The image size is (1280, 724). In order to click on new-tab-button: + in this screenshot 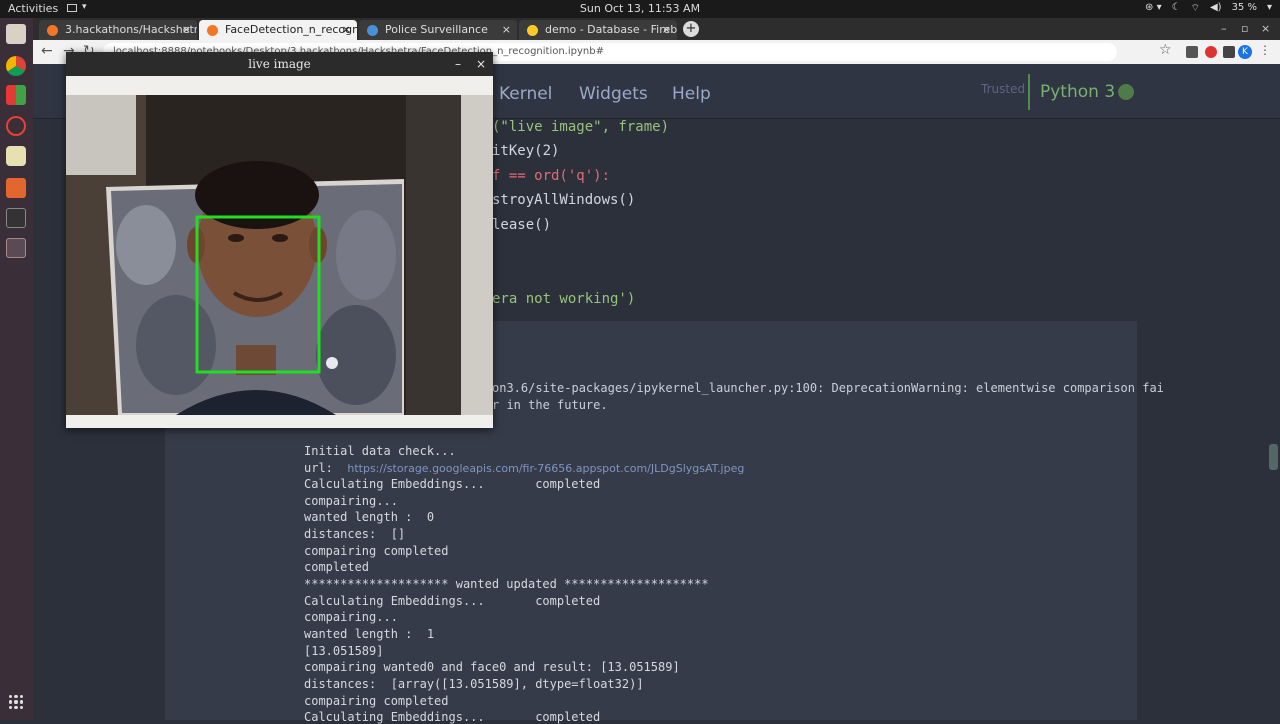, I will do `click(691, 29)`.